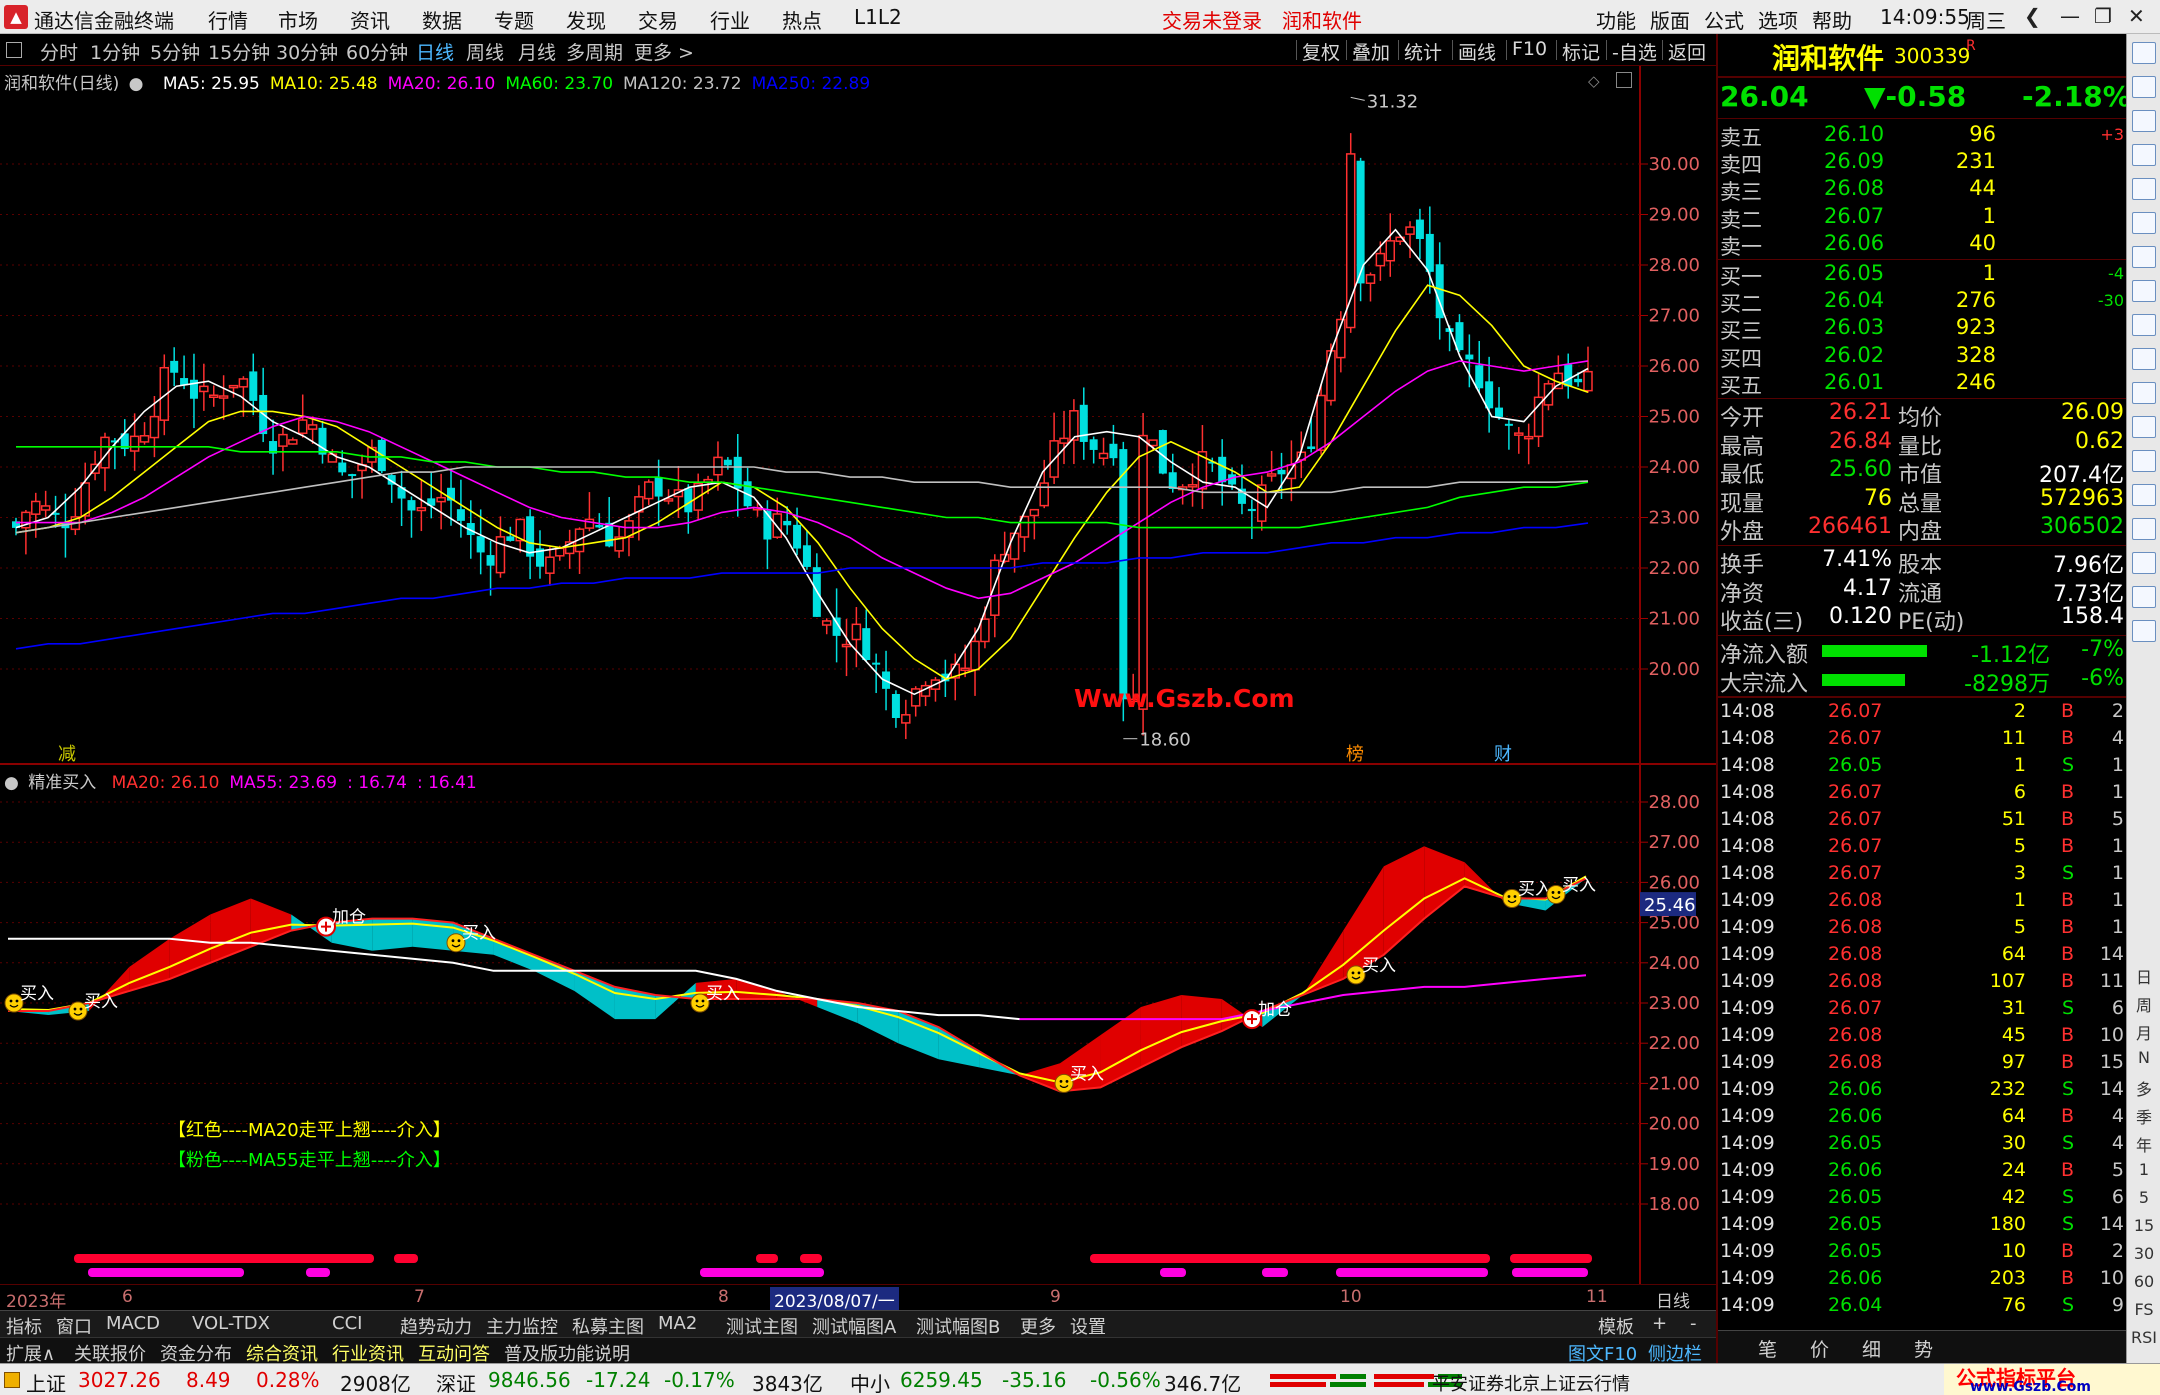 The height and width of the screenshot is (1395, 2160). Describe the element at coordinates (1423, 51) in the screenshot. I see `tool-2: 统计` at that location.